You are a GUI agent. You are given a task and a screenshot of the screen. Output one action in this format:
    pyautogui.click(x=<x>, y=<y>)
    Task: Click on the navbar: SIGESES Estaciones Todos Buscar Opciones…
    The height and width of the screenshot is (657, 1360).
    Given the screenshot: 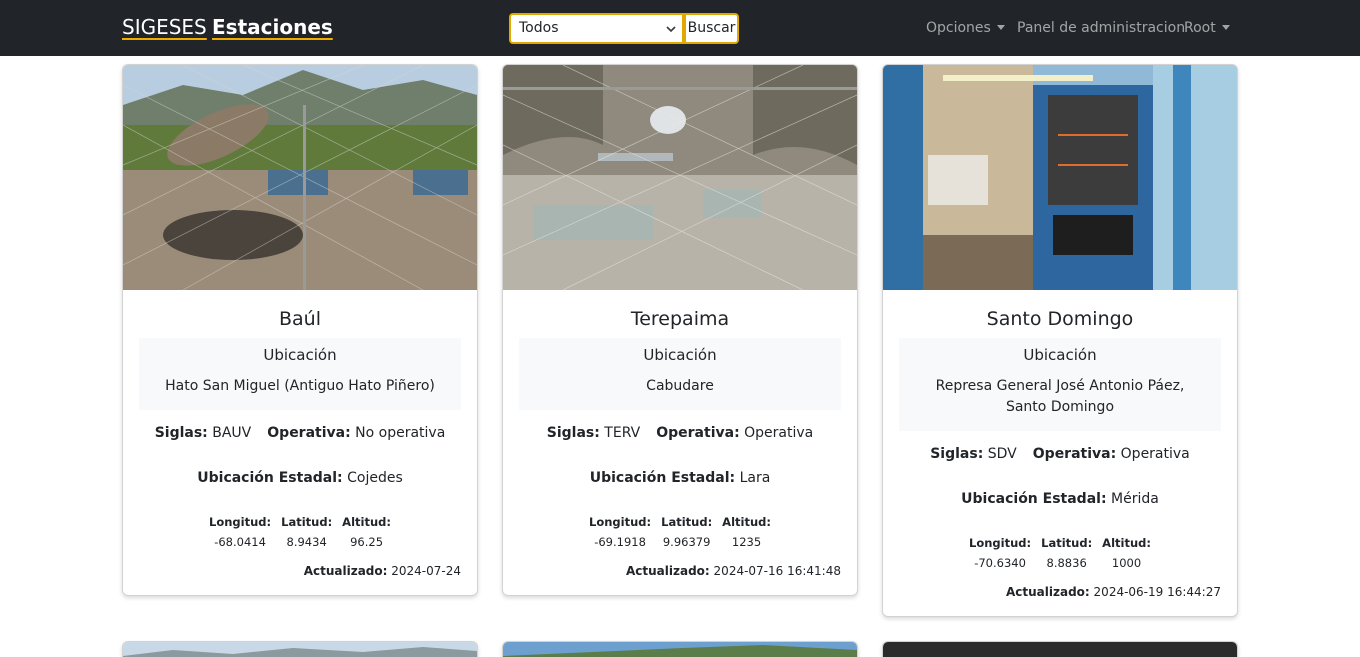 What is the action you would take?
    pyautogui.click(x=680, y=28)
    